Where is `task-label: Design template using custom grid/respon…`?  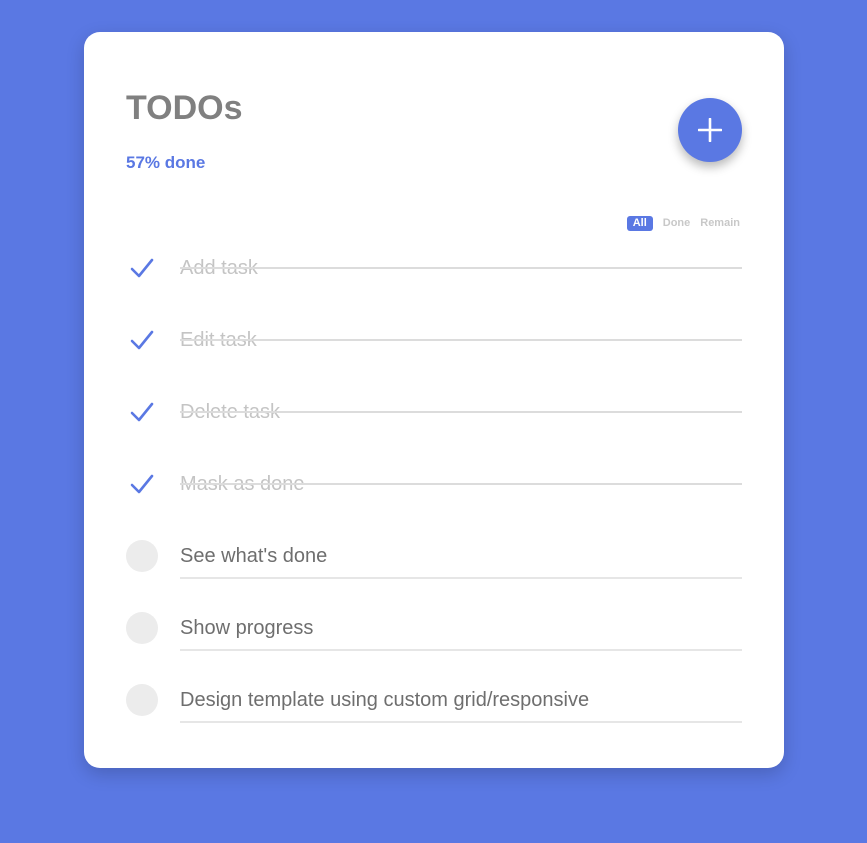
task-label: Design template using custom grid/respon… is located at coordinates (461, 700).